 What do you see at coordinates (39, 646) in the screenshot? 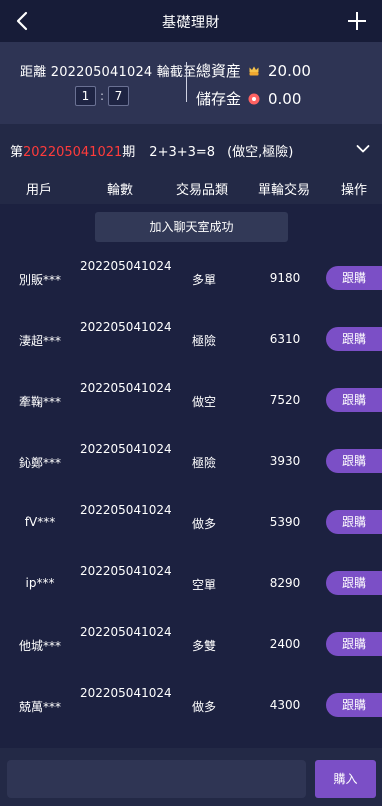
I see `row-user: 他城***` at bounding box center [39, 646].